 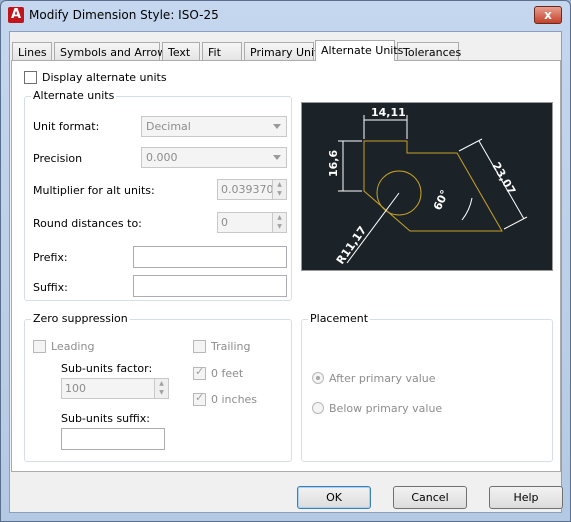 I want to click on alternate-units-group-label: Alternate units, so click(x=74, y=95).